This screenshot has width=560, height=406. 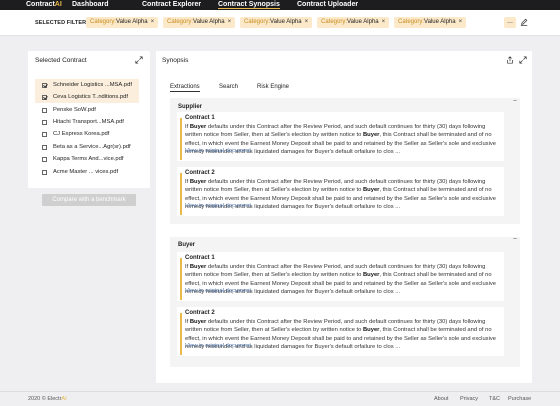 I want to click on file-item: CJ Express Korea.pdf, so click(x=87, y=134).